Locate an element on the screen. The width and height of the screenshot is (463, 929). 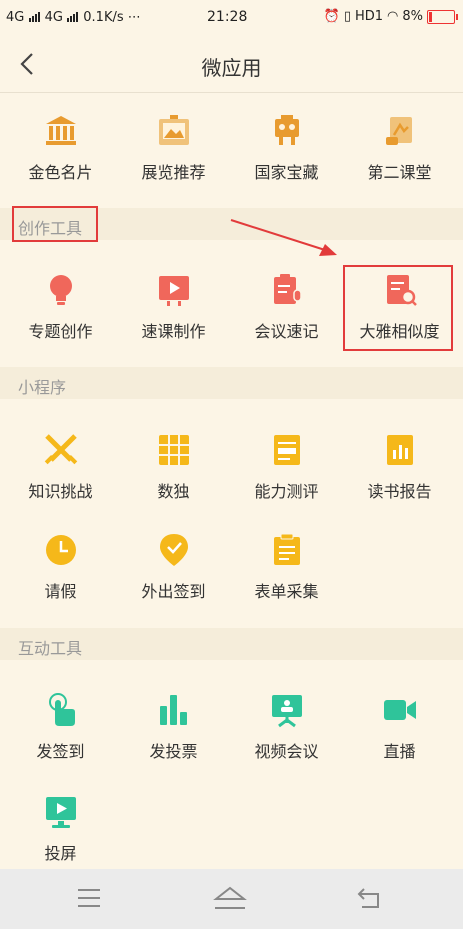
alarm-icon: ⏰ is located at coordinates (331, 16).